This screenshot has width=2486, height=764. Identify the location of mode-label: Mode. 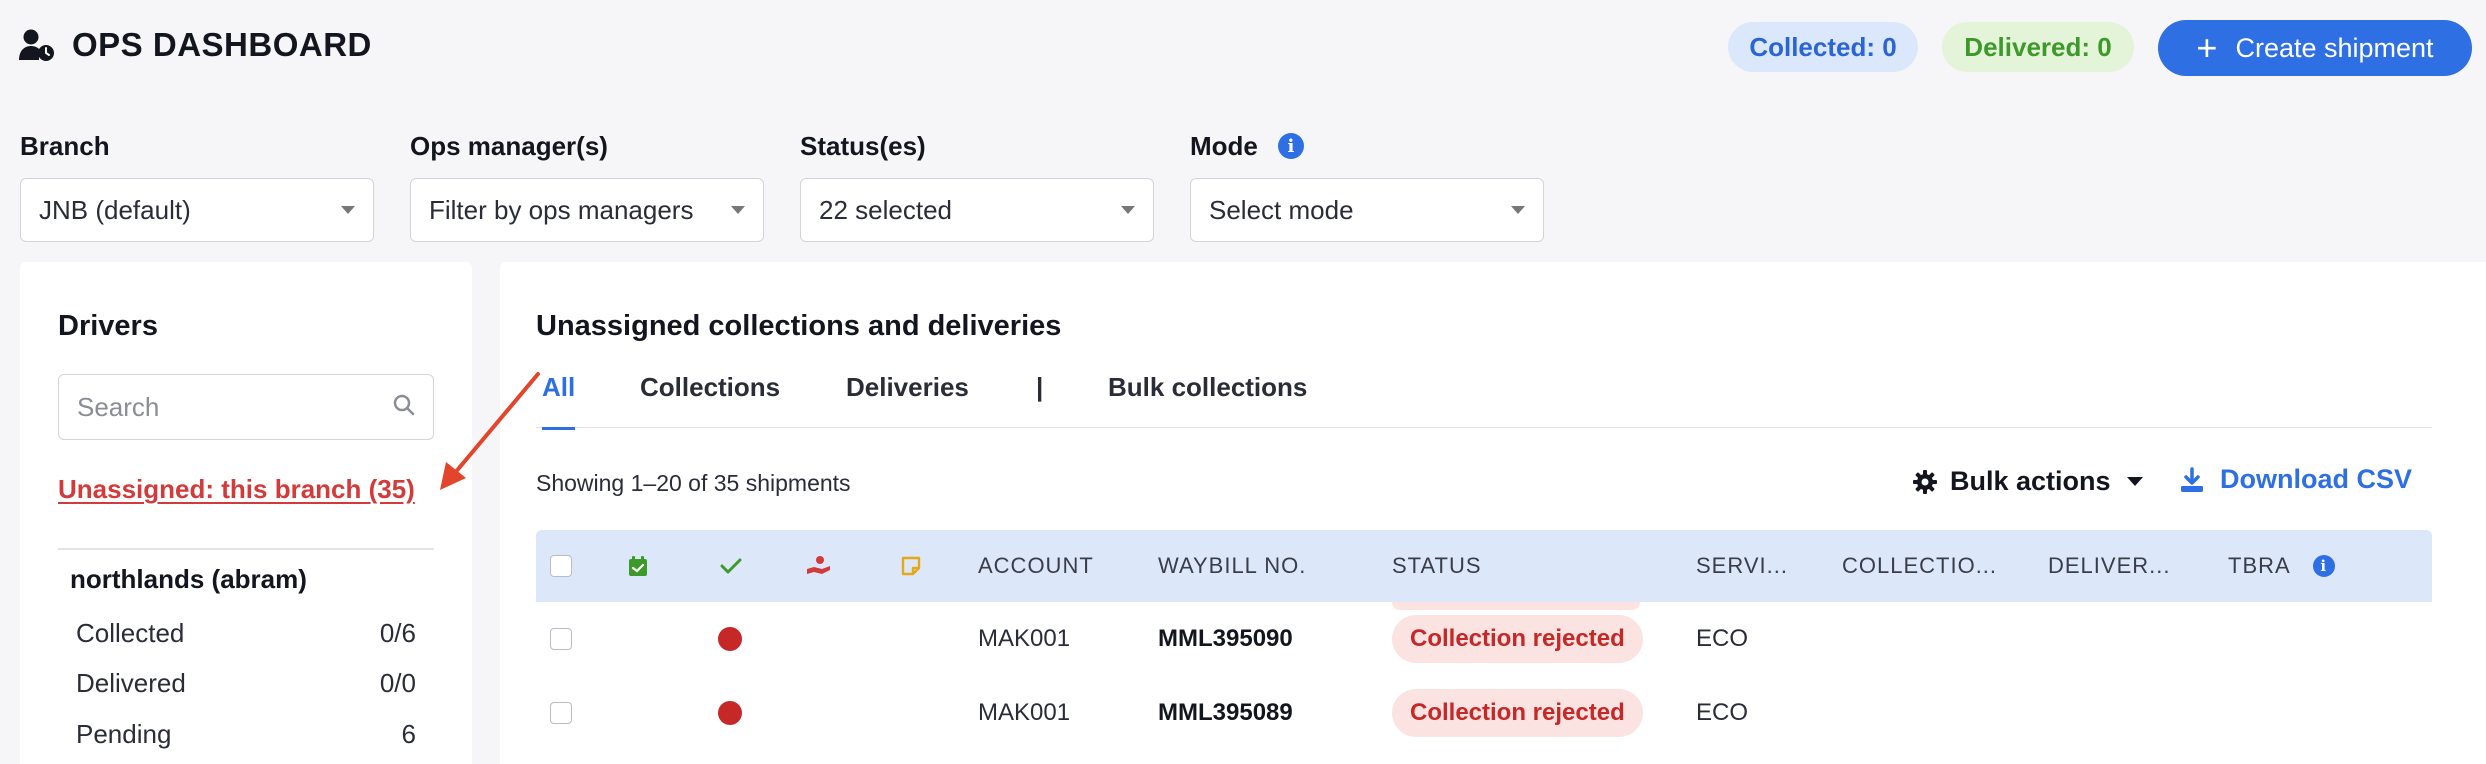
(1224, 145).